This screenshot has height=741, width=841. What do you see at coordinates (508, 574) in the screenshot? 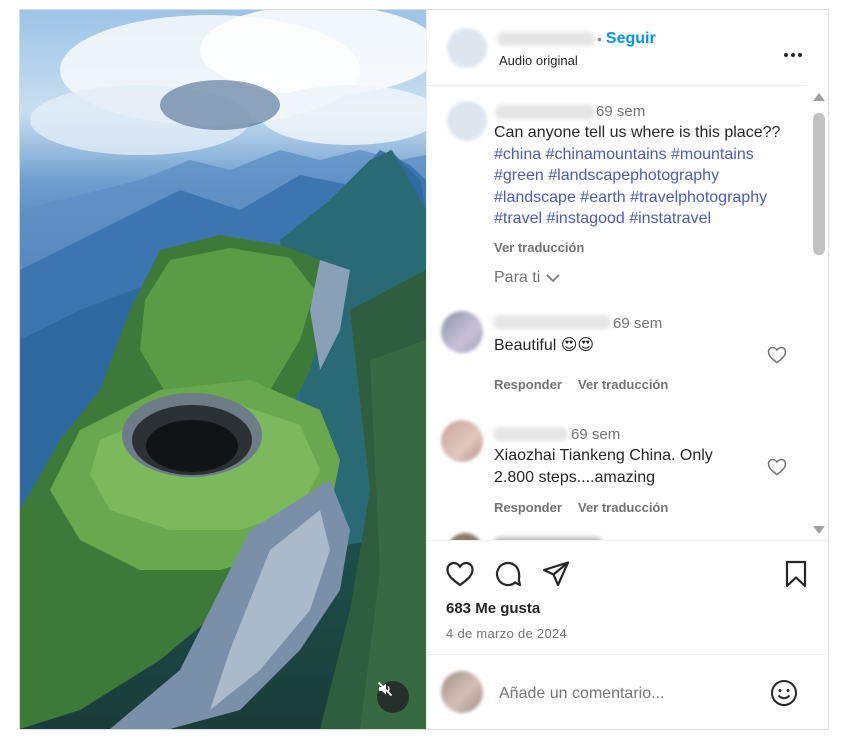
I see `comment-bubble-icon` at bounding box center [508, 574].